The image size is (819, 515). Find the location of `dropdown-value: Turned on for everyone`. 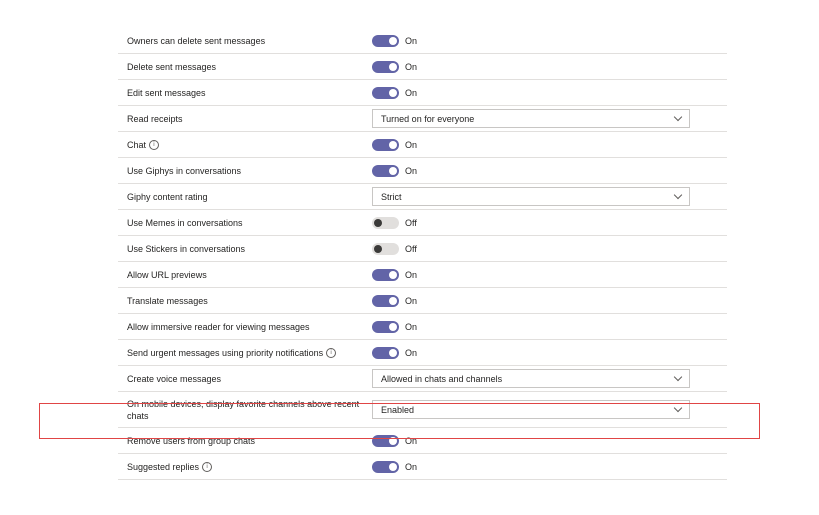

dropdown-value: Turned on for everyone is located at coordinates (428, 118).